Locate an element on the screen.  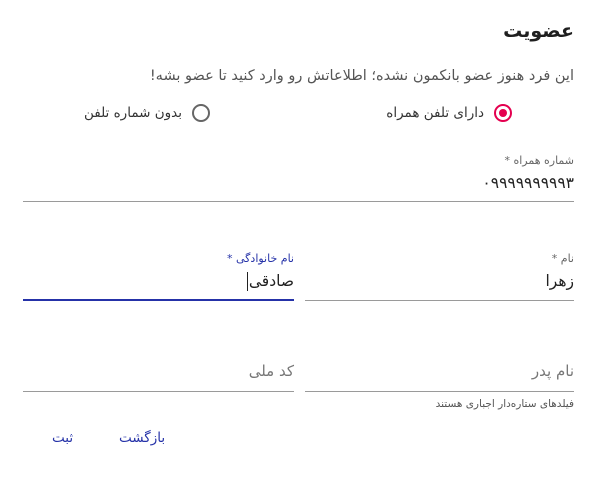
dialog-title: عضویت is located at coordinates (538, 31).